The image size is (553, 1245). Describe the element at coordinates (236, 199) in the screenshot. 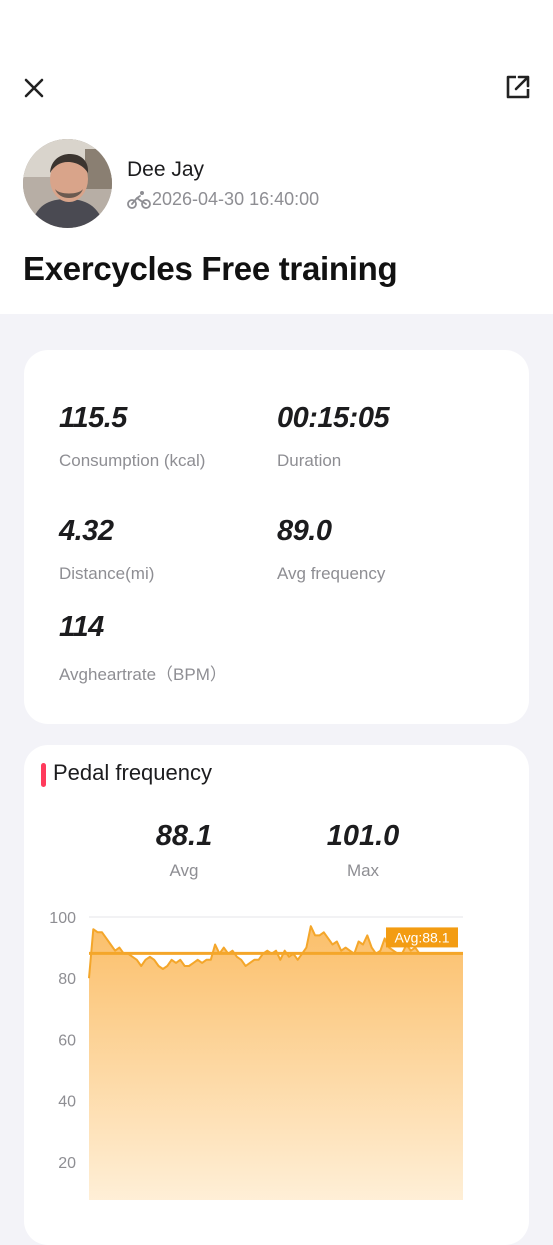

I see `session-datetime: 2026-04-30 16:40:00` at that location.